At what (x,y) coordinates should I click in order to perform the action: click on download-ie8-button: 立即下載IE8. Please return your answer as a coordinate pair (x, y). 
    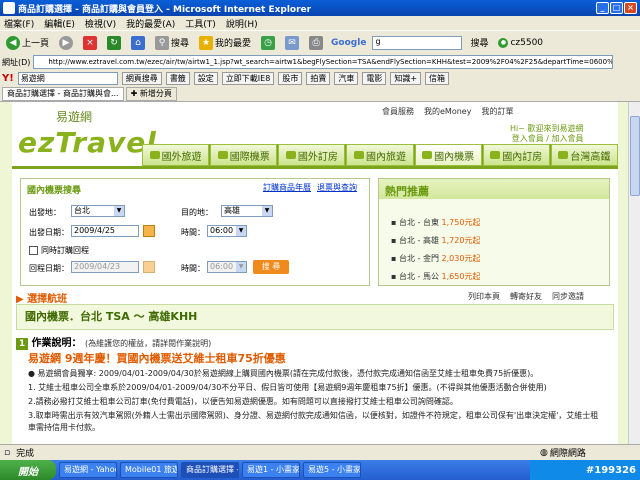
    Looking at the image, I should click on (248, 78).